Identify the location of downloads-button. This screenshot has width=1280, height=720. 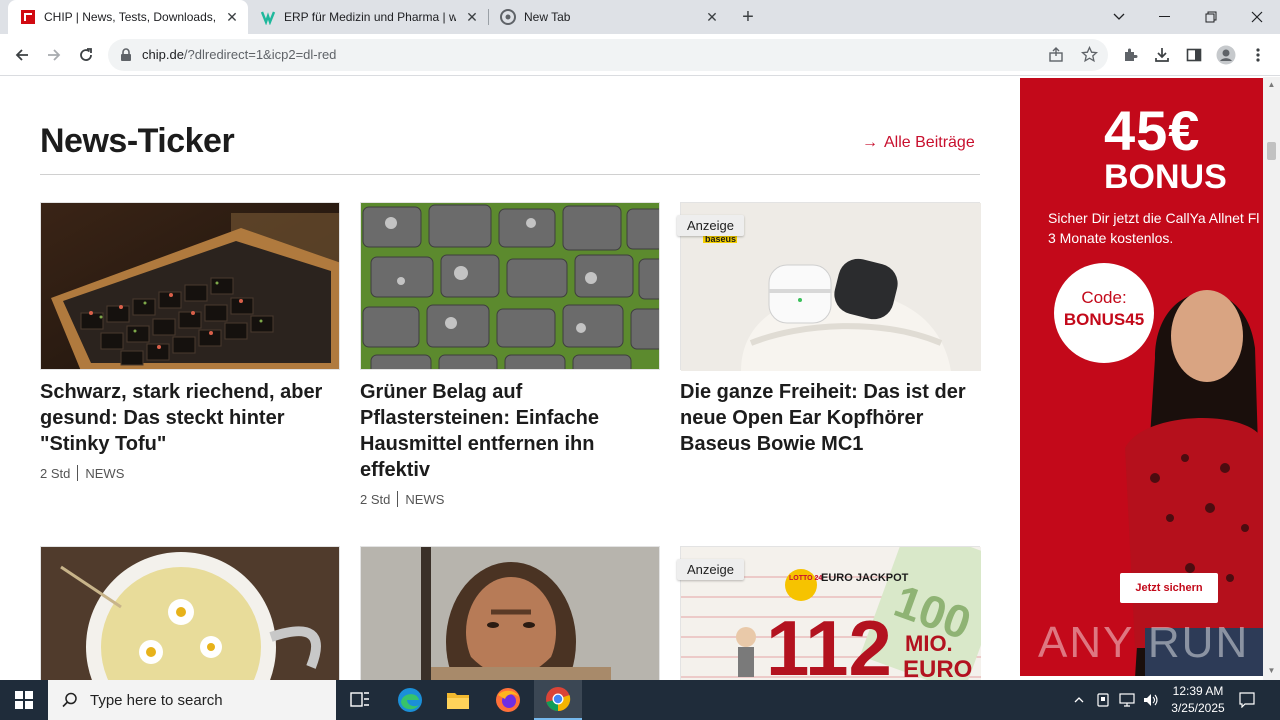
(1162, 55).